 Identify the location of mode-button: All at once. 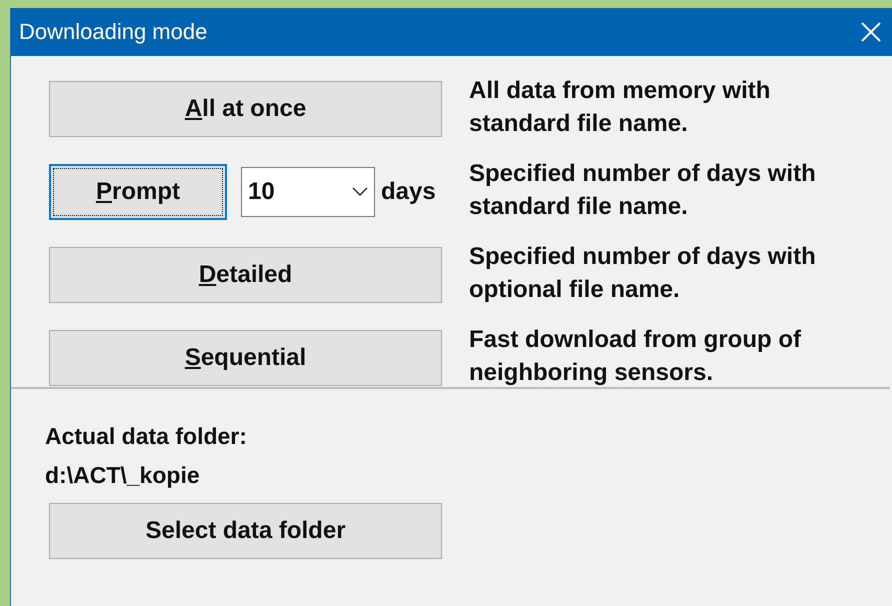
(245, 108).